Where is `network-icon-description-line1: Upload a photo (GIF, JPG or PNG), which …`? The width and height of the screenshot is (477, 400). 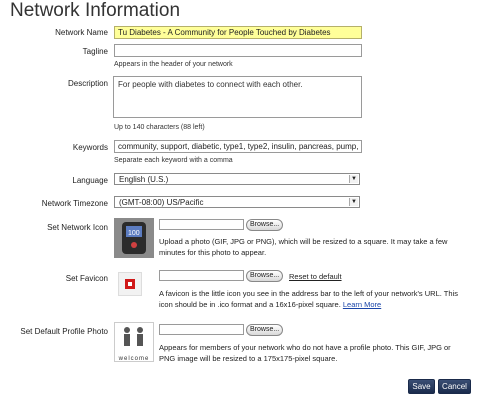
network-icon-description-line1: Upload a photo (GIF, JPG or PNG), which … is located at coordinates (303, 241).